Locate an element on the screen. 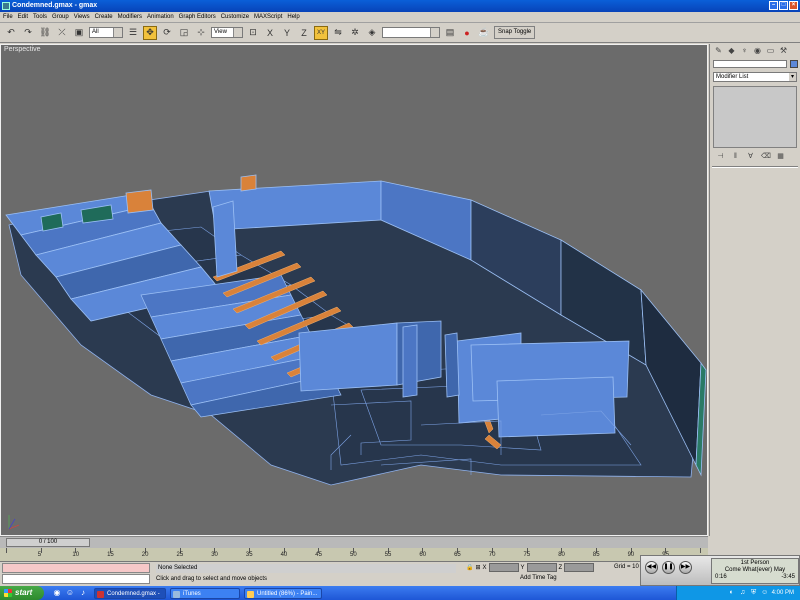 The height and width of the screenshot is (600, 800). menu-group: Group is located at coordinates (60, 17).